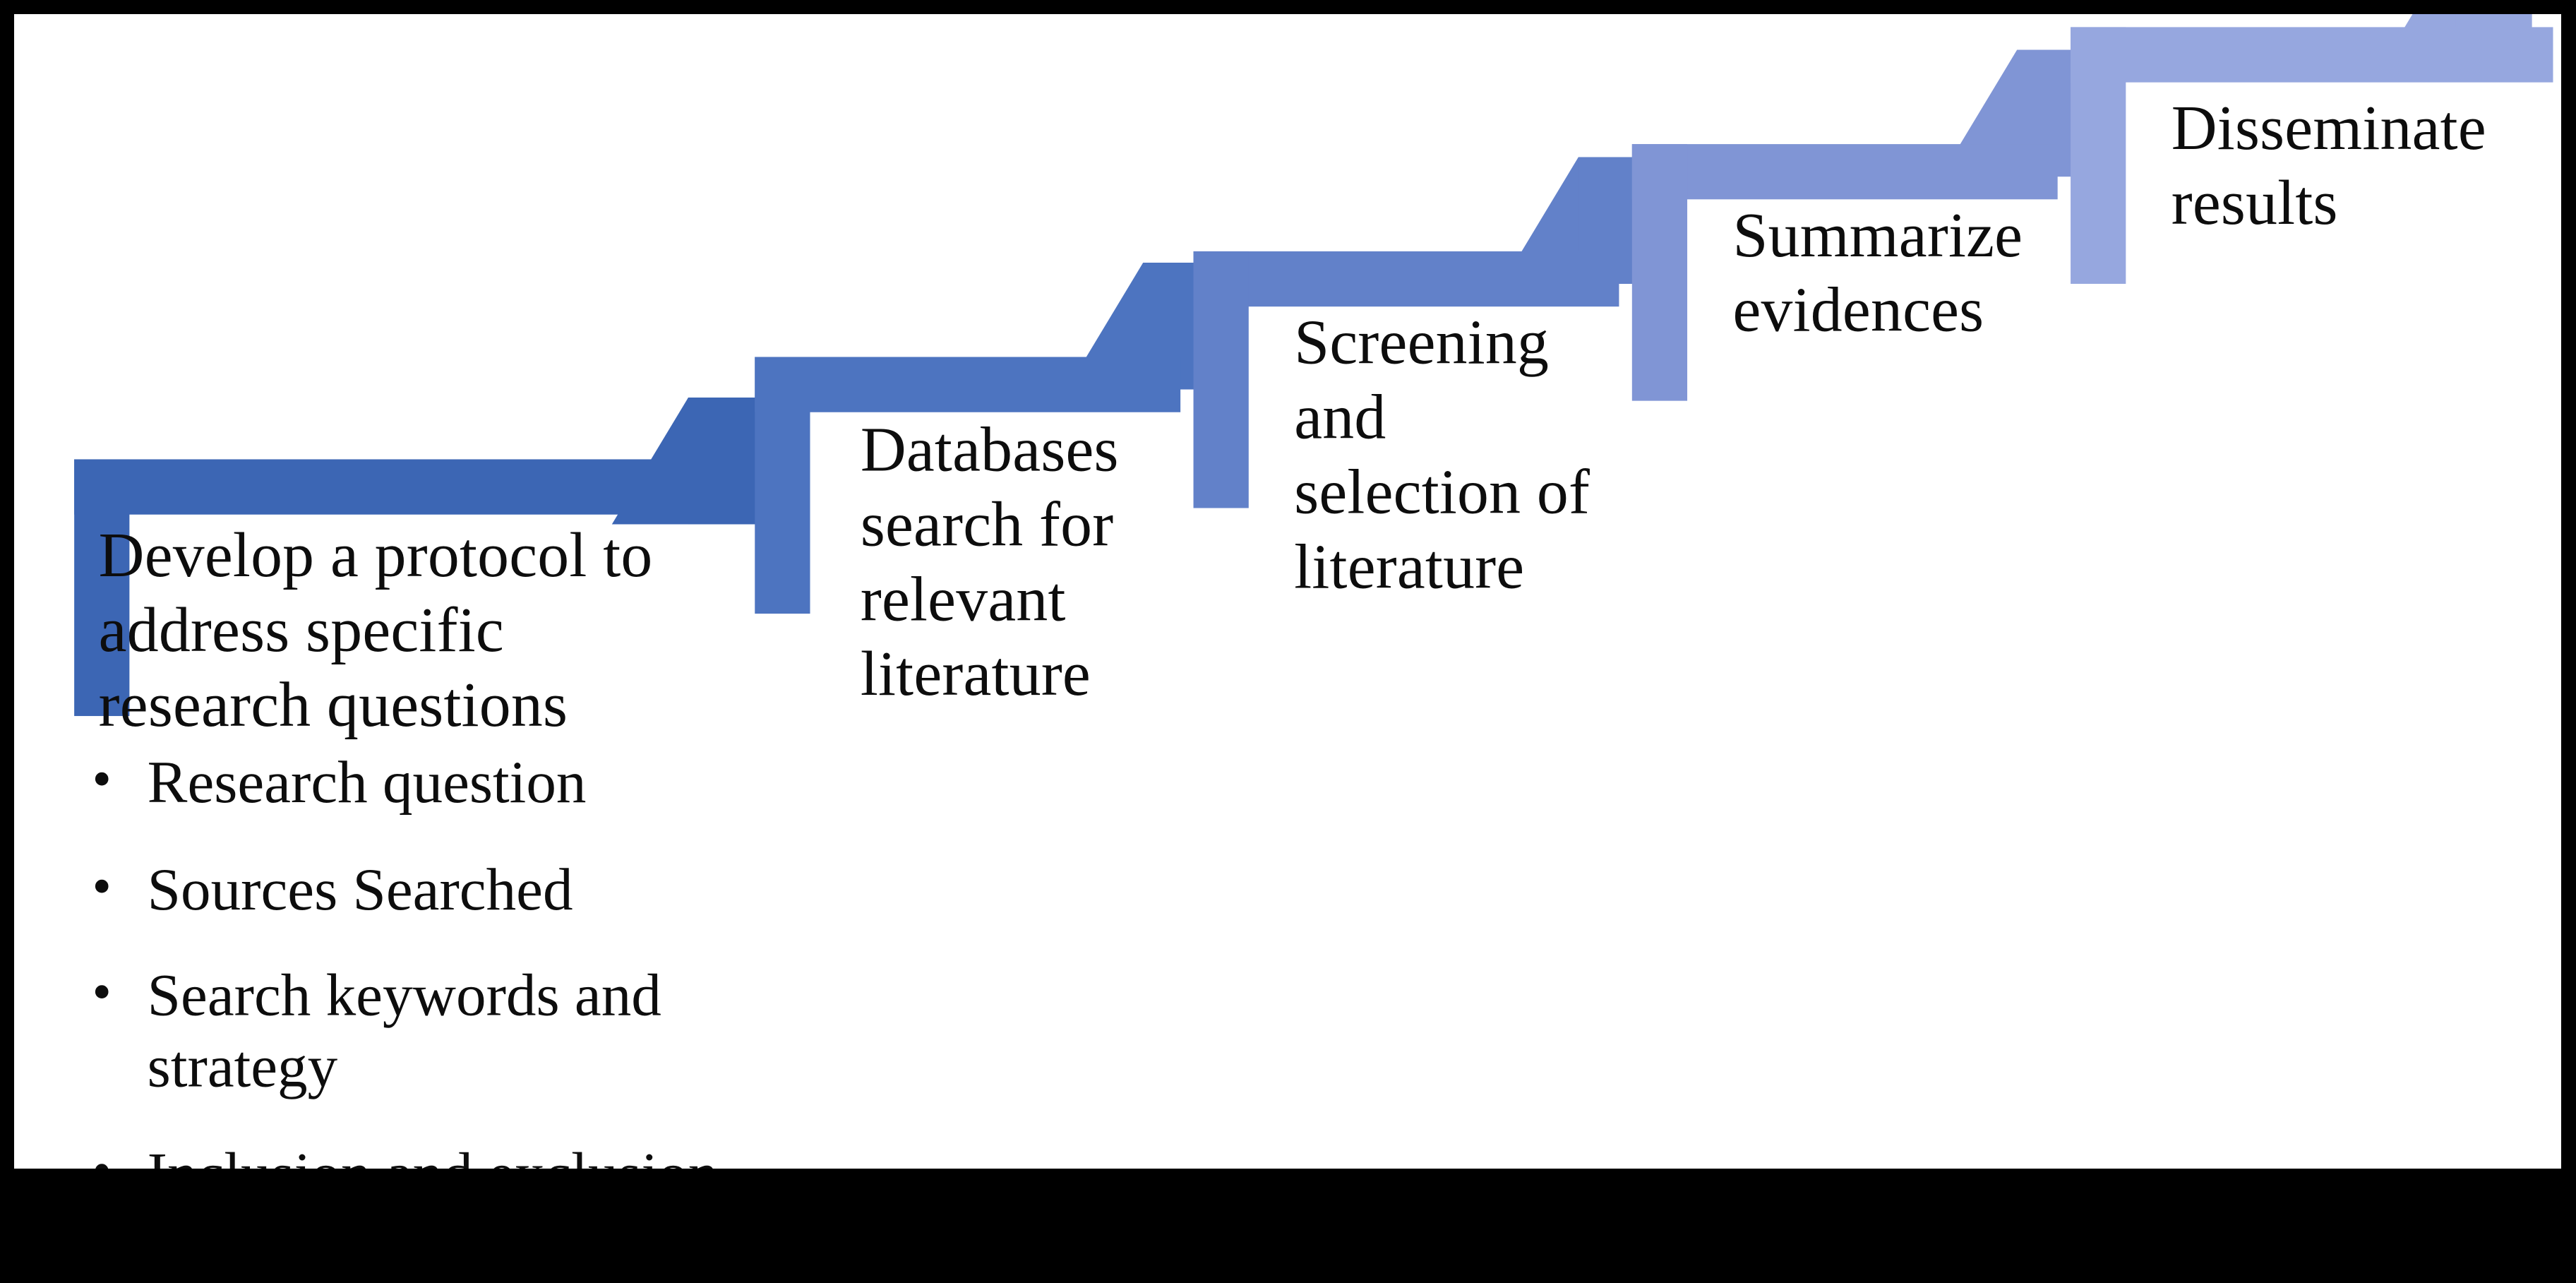 This screenshot has width=2576, height=1283. I want to click on step-title-3: Screening and selection of literature, so click(1442, 455).